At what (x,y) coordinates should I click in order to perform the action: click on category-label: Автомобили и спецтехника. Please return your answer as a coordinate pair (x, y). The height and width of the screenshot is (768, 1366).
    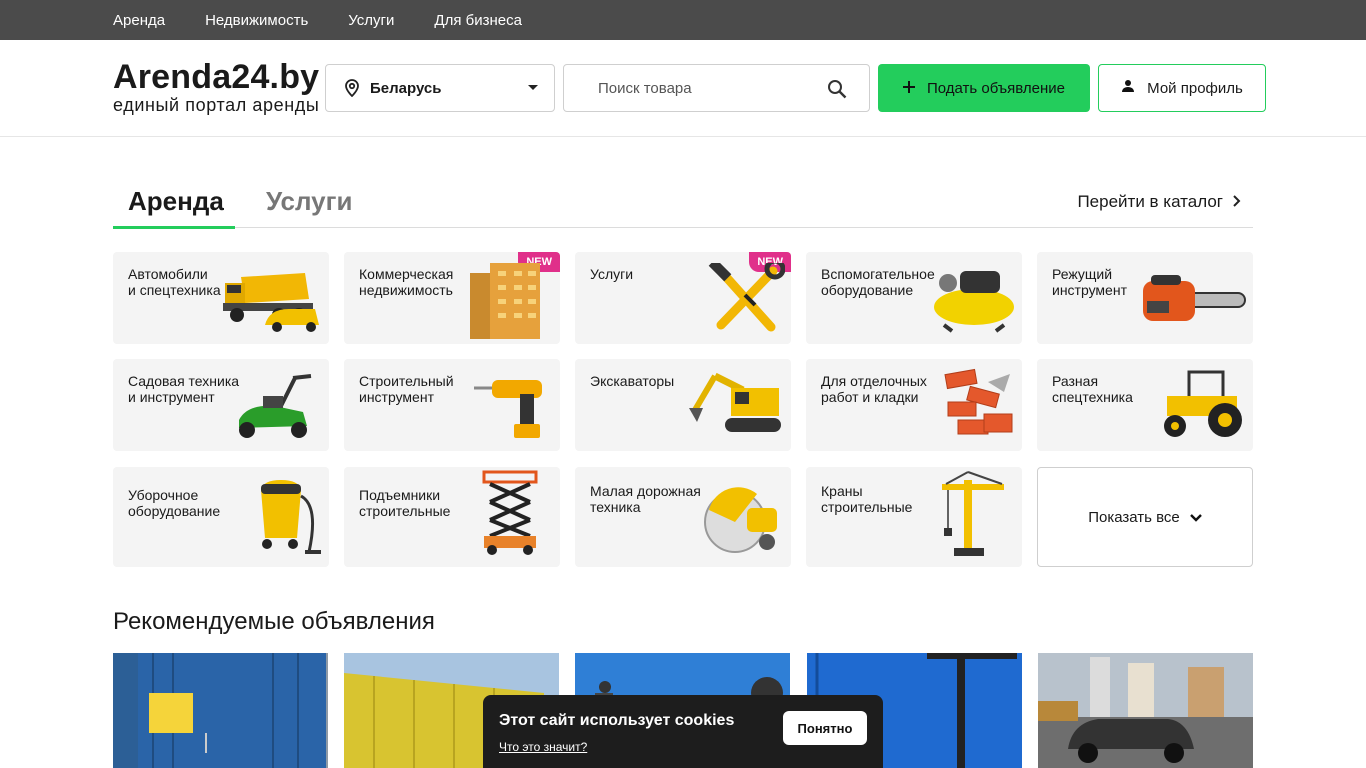
    Looking at the image, I should click on (174, 282).